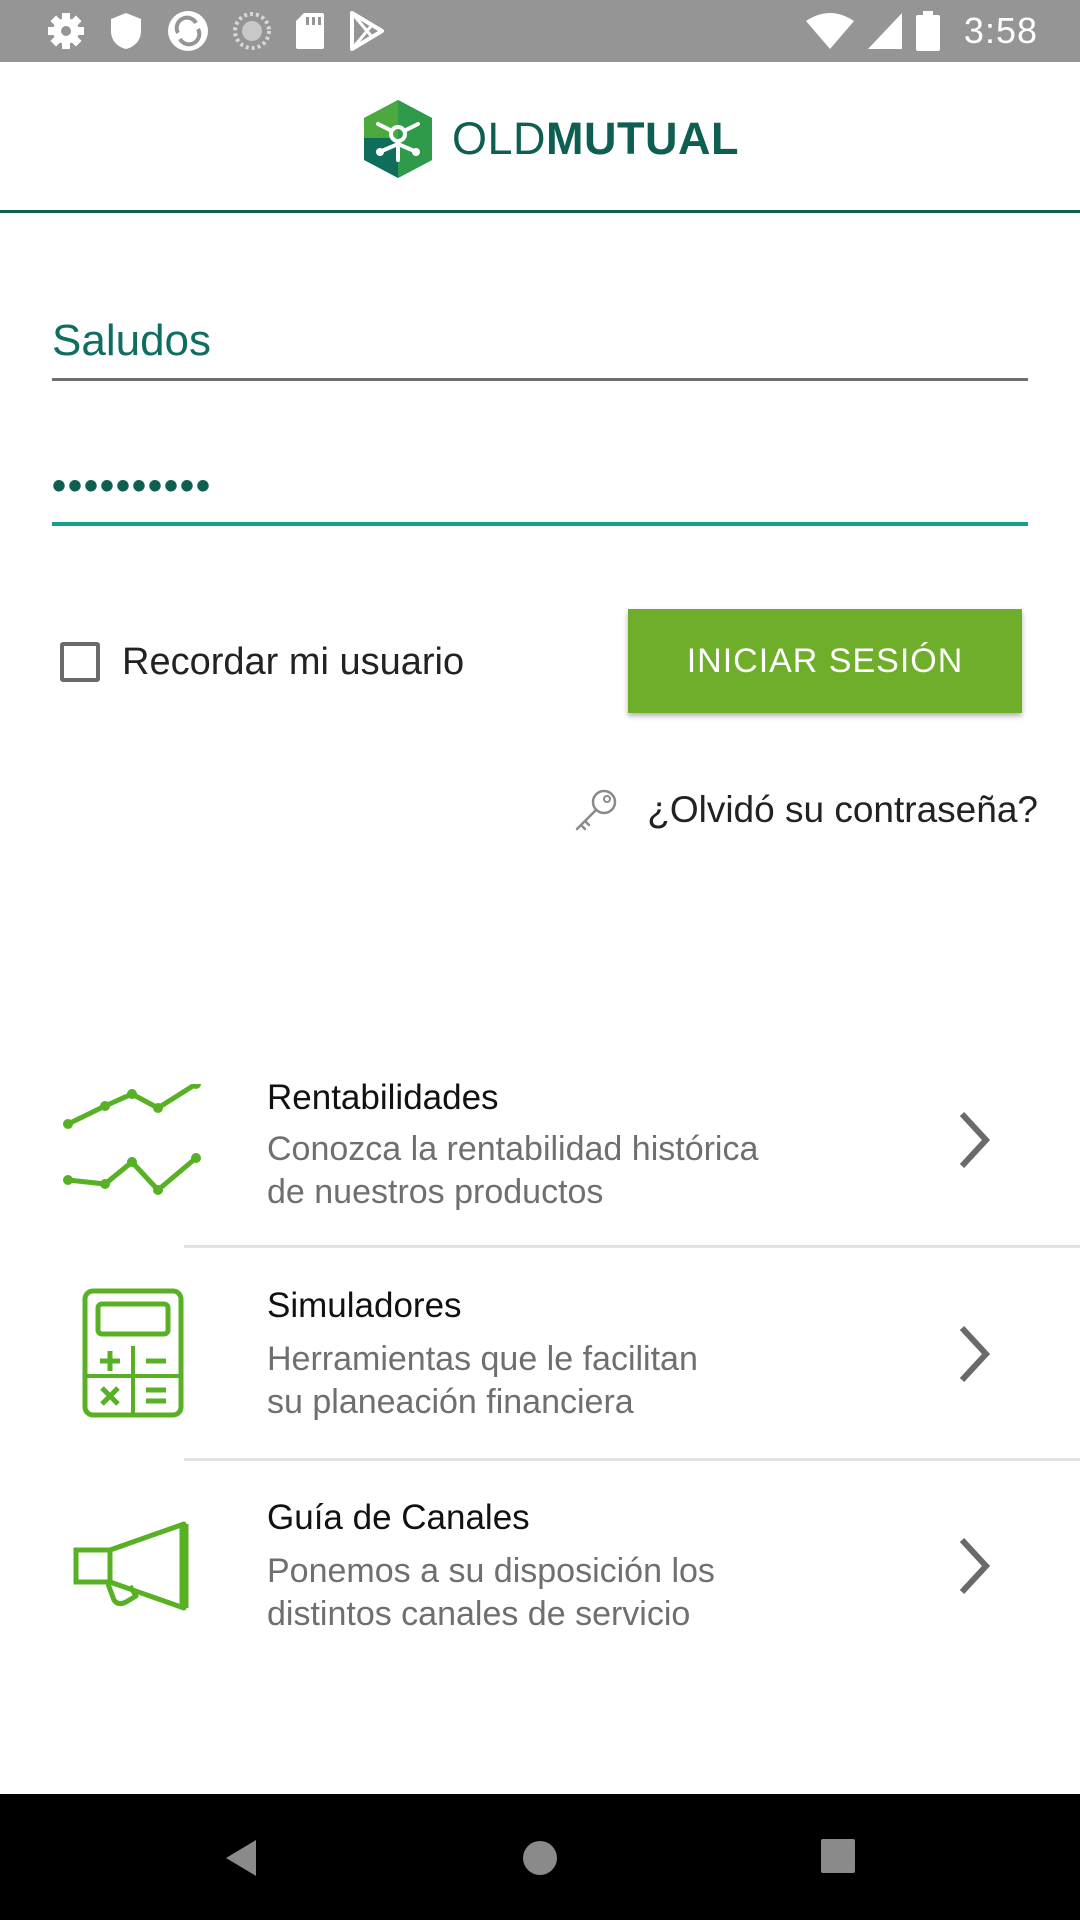 This screenshot has height=1920, width=1080. What do you see at coordinates (825, 661) in the screenshot?
I see `login-button: INICIAR SESIÓN` at bounding box center [825, 661].